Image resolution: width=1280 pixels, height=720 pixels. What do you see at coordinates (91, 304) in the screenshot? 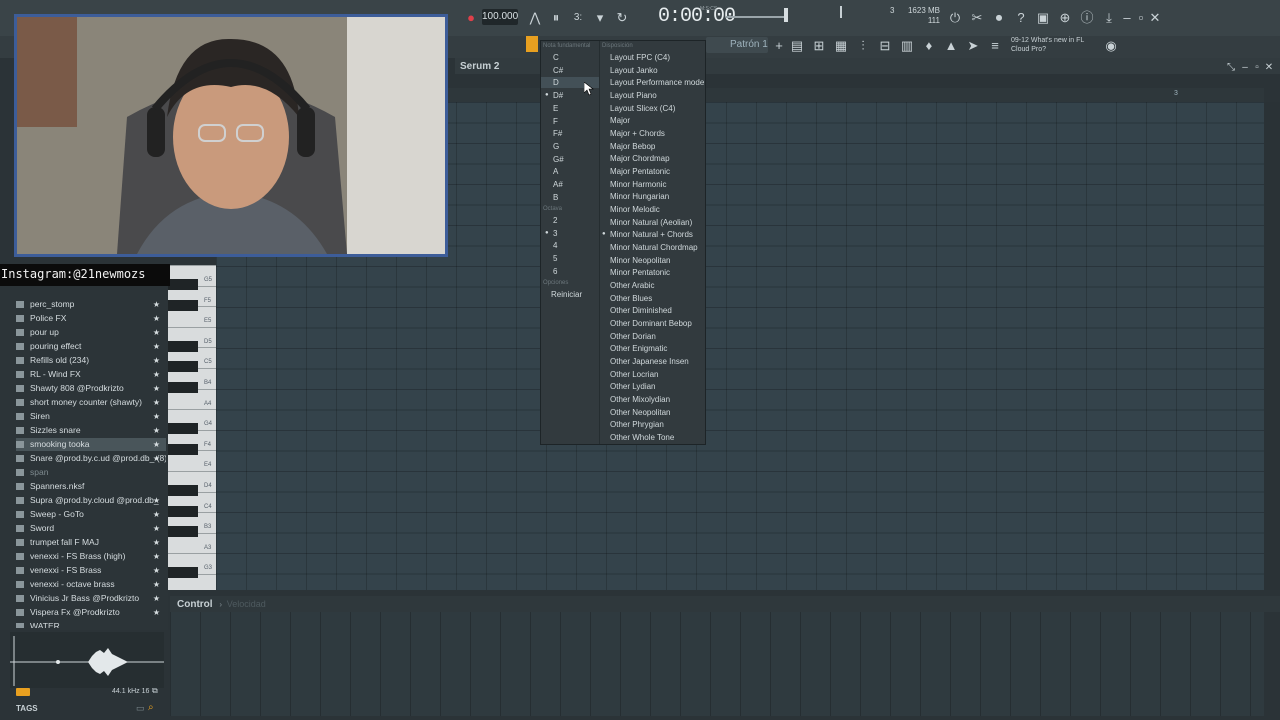
I see `browser-item: perc_stomp ★` at bounding box center [91, 304].